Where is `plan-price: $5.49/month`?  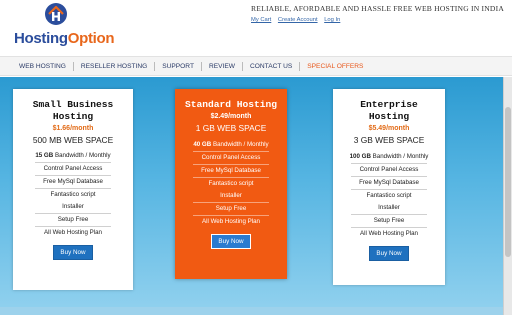 plan-price: $5.49/month is located at coordinates (389, 128).